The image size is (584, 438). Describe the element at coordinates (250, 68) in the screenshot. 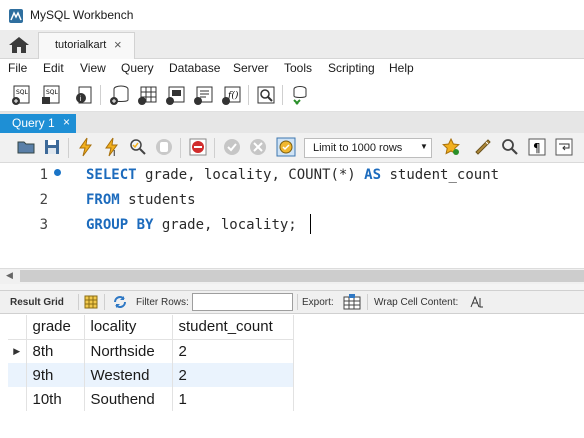

I see `menu-server: Server` at that location.